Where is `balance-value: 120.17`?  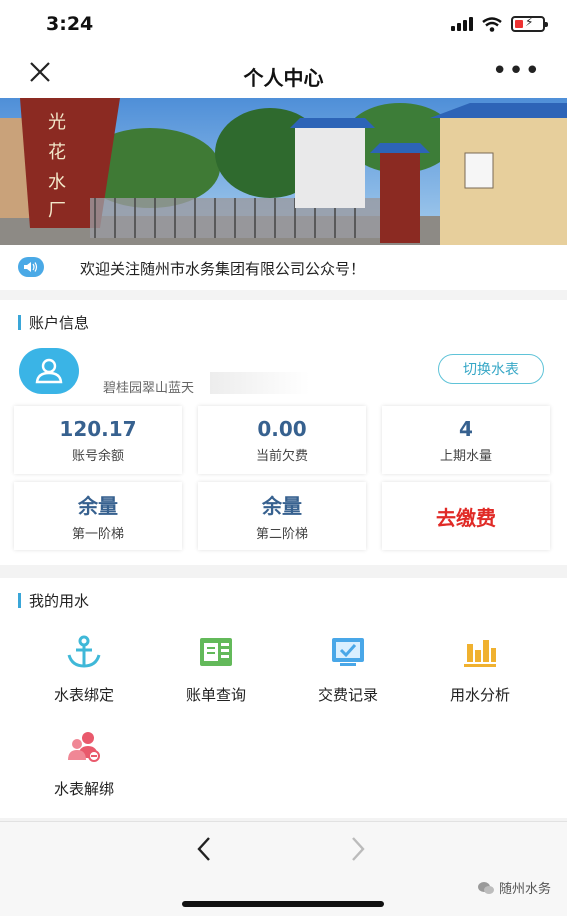
balance-value: 120.17 is located at coordinates (98, 428).